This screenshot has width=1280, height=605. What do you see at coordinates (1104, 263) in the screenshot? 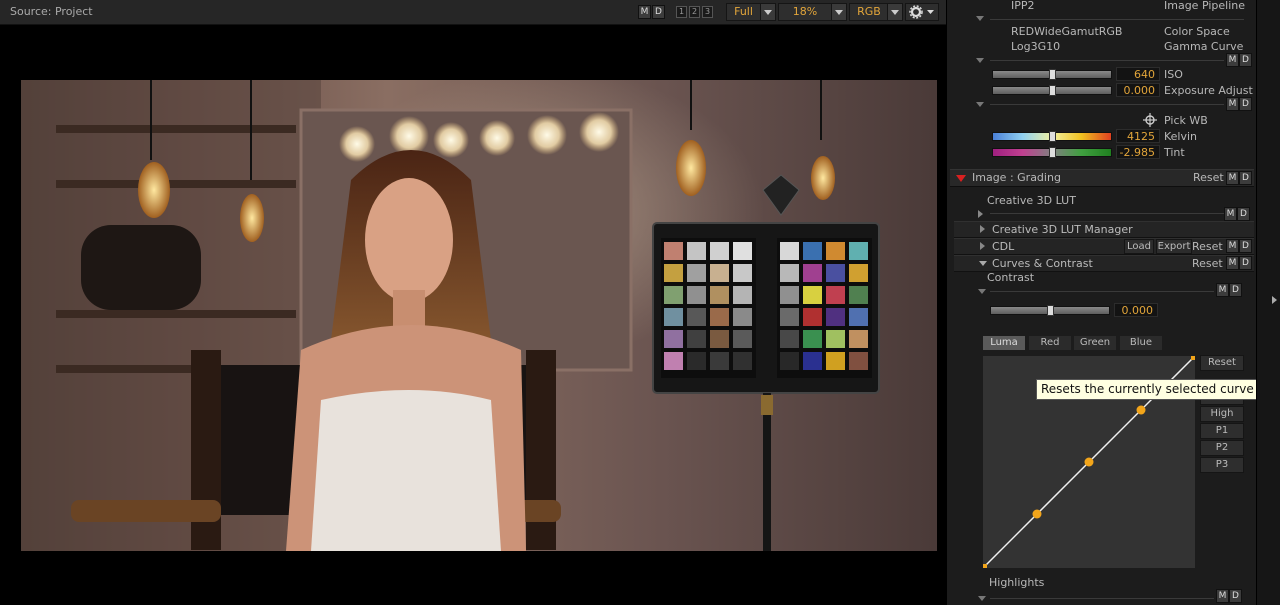
I see `curves-section-header: Curves & Contrast Reset M D` at bounding box center [1104, 263].